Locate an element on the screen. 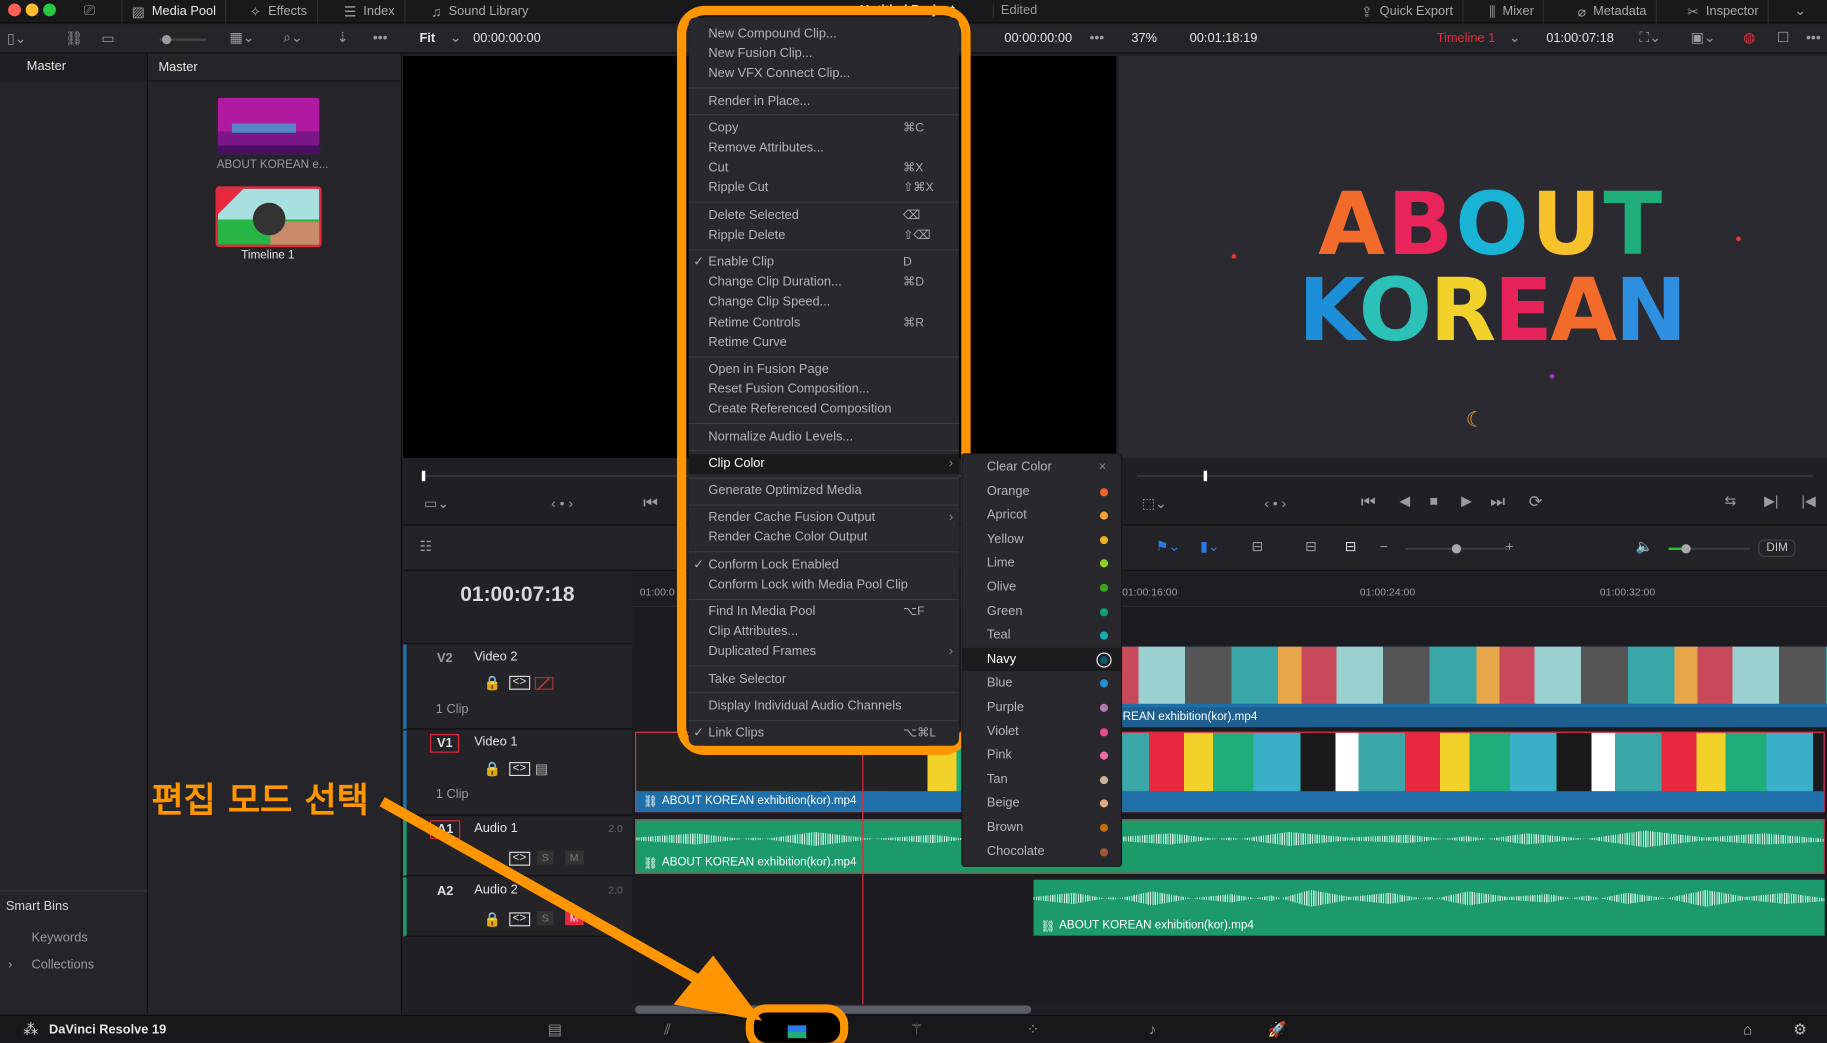 This screenshot has height=1043, width=1827. menu-item-enable-clip: ✓ Enable Clip D is located at coordinates (824, 263).